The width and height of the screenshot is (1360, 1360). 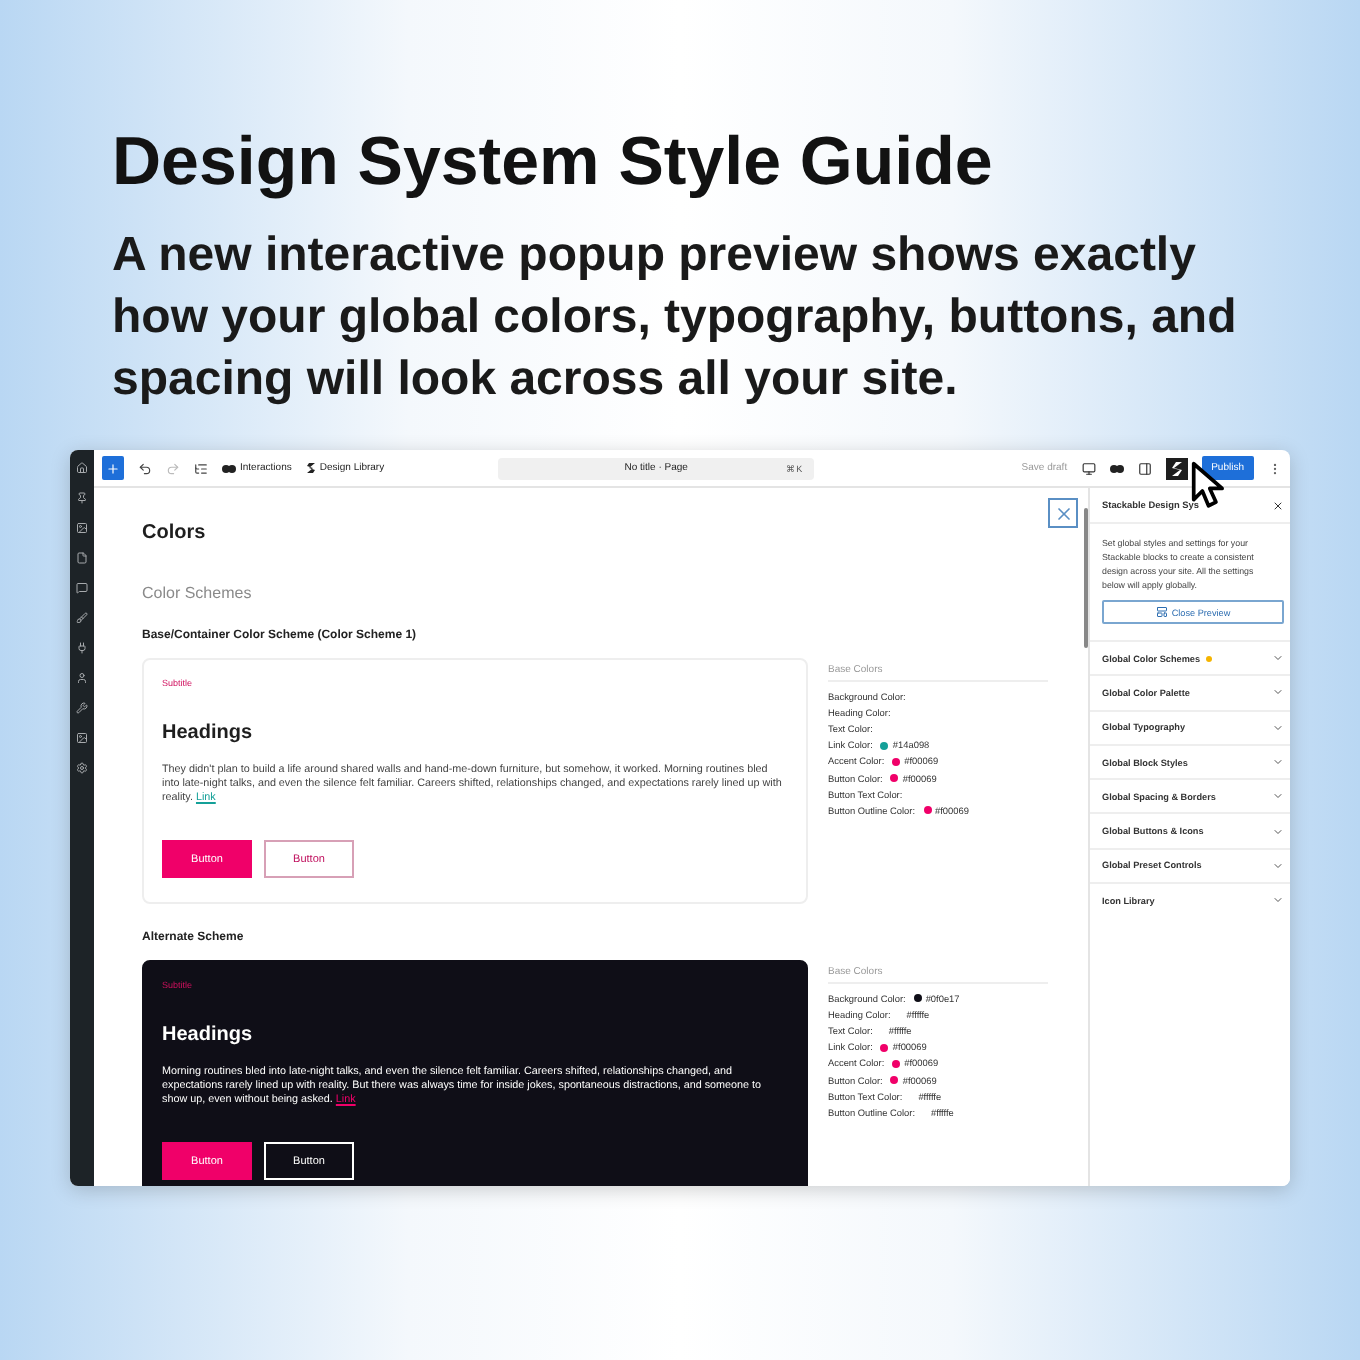 What do you see at coordinates (198, 593) in the screenshot?
I see `section-heading: Color Schemes` at bounding box center [198, 593].